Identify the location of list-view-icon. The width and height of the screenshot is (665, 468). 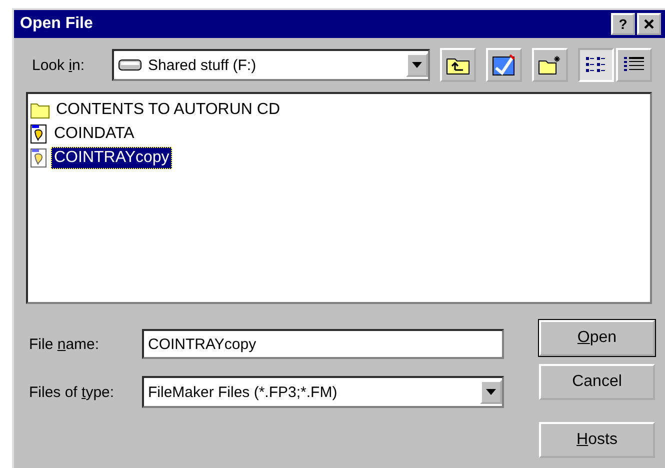
(596, 65).